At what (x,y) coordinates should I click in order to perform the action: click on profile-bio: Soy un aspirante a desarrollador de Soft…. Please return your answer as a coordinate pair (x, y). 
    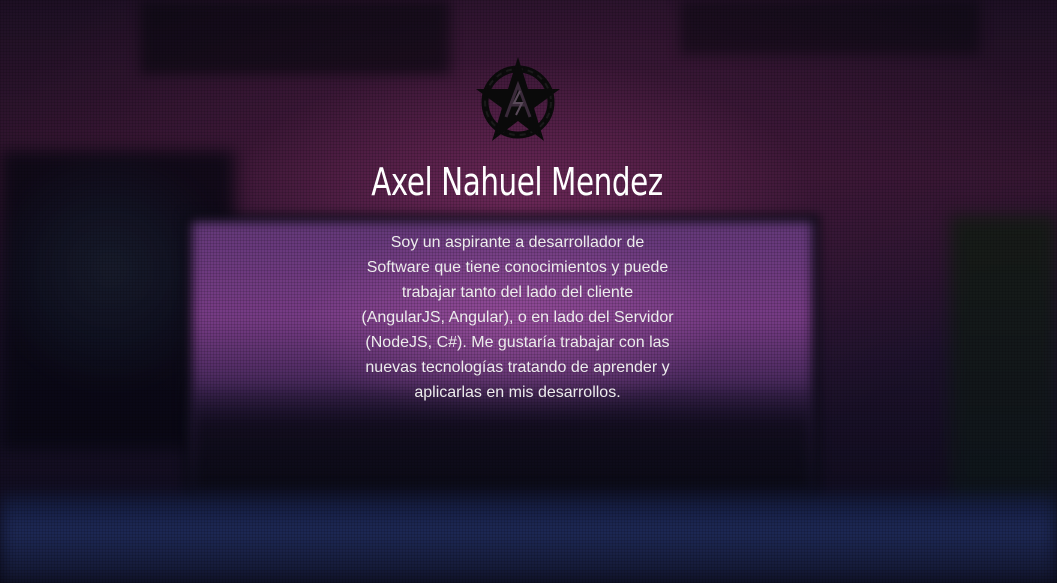
    Looking at the image, I should click on (517, 317).